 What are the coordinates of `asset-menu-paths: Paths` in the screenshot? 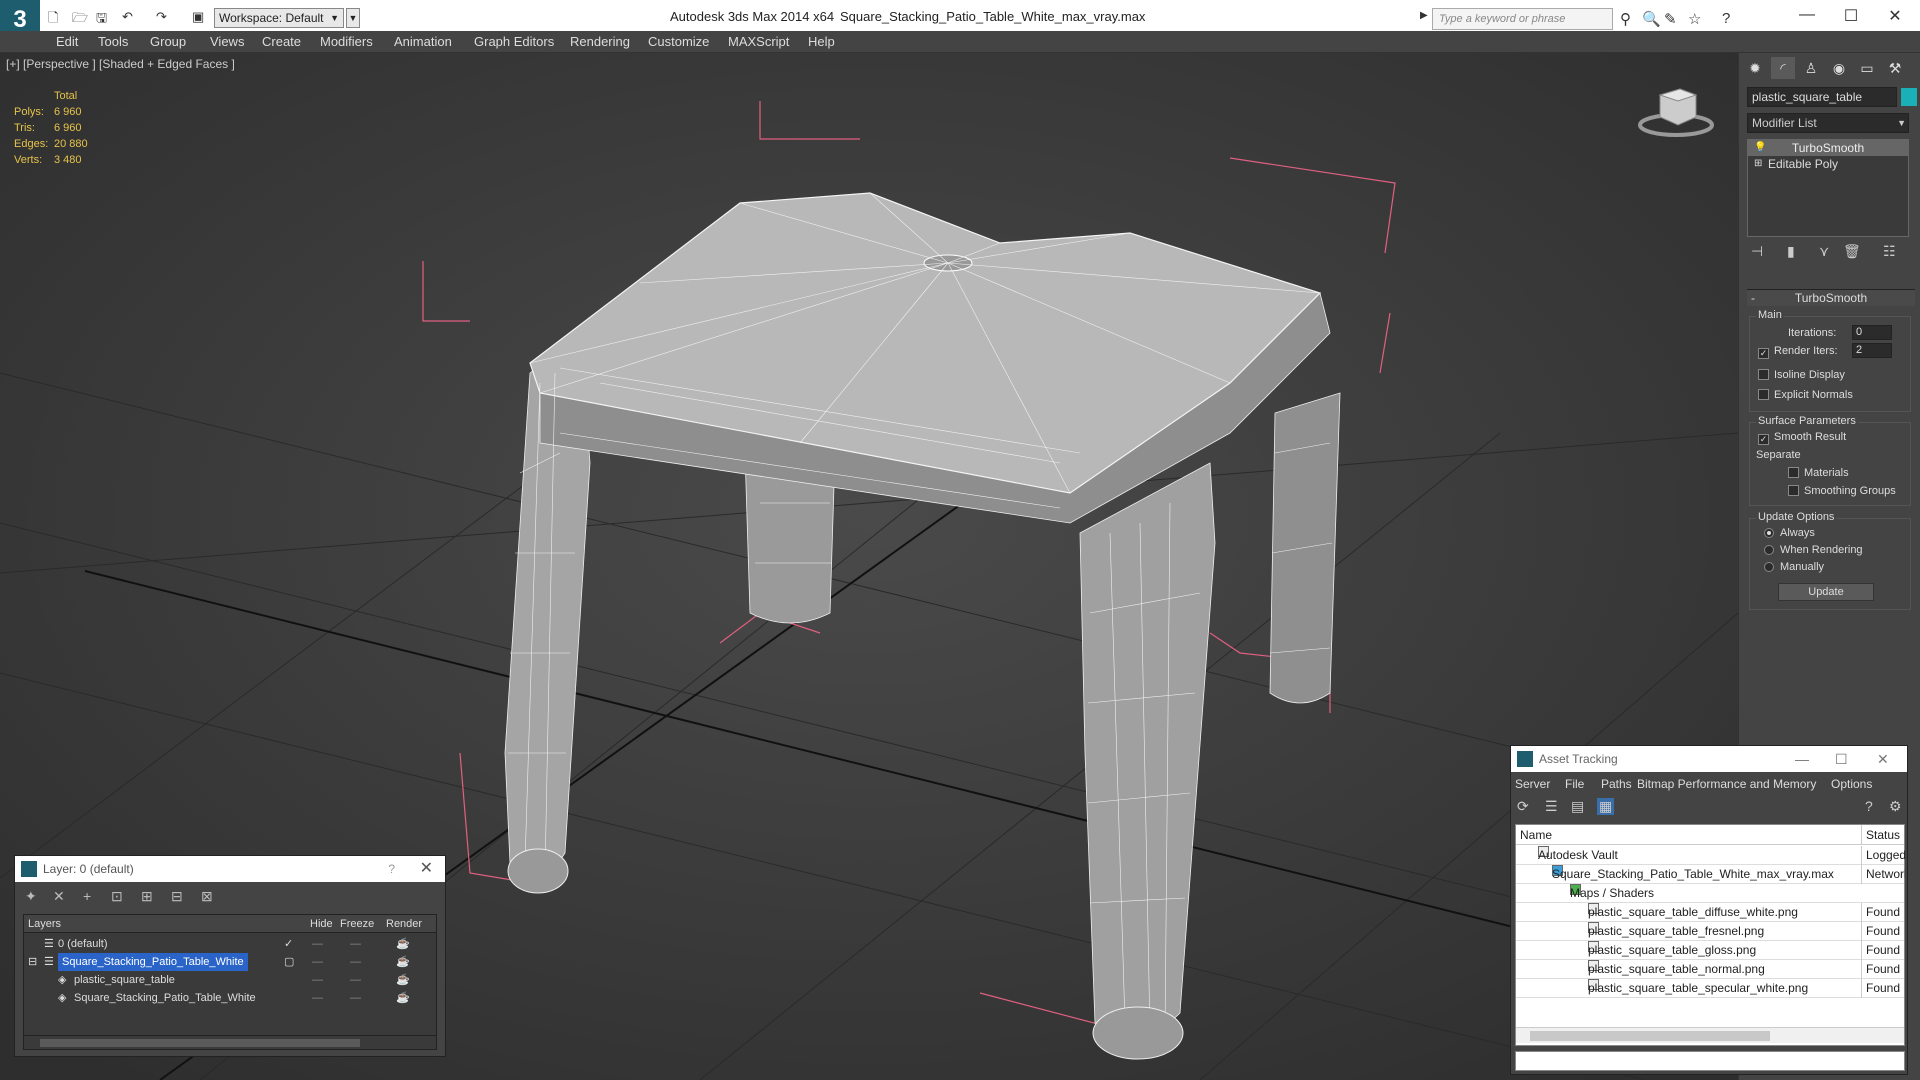 It's located at (1616, 784).